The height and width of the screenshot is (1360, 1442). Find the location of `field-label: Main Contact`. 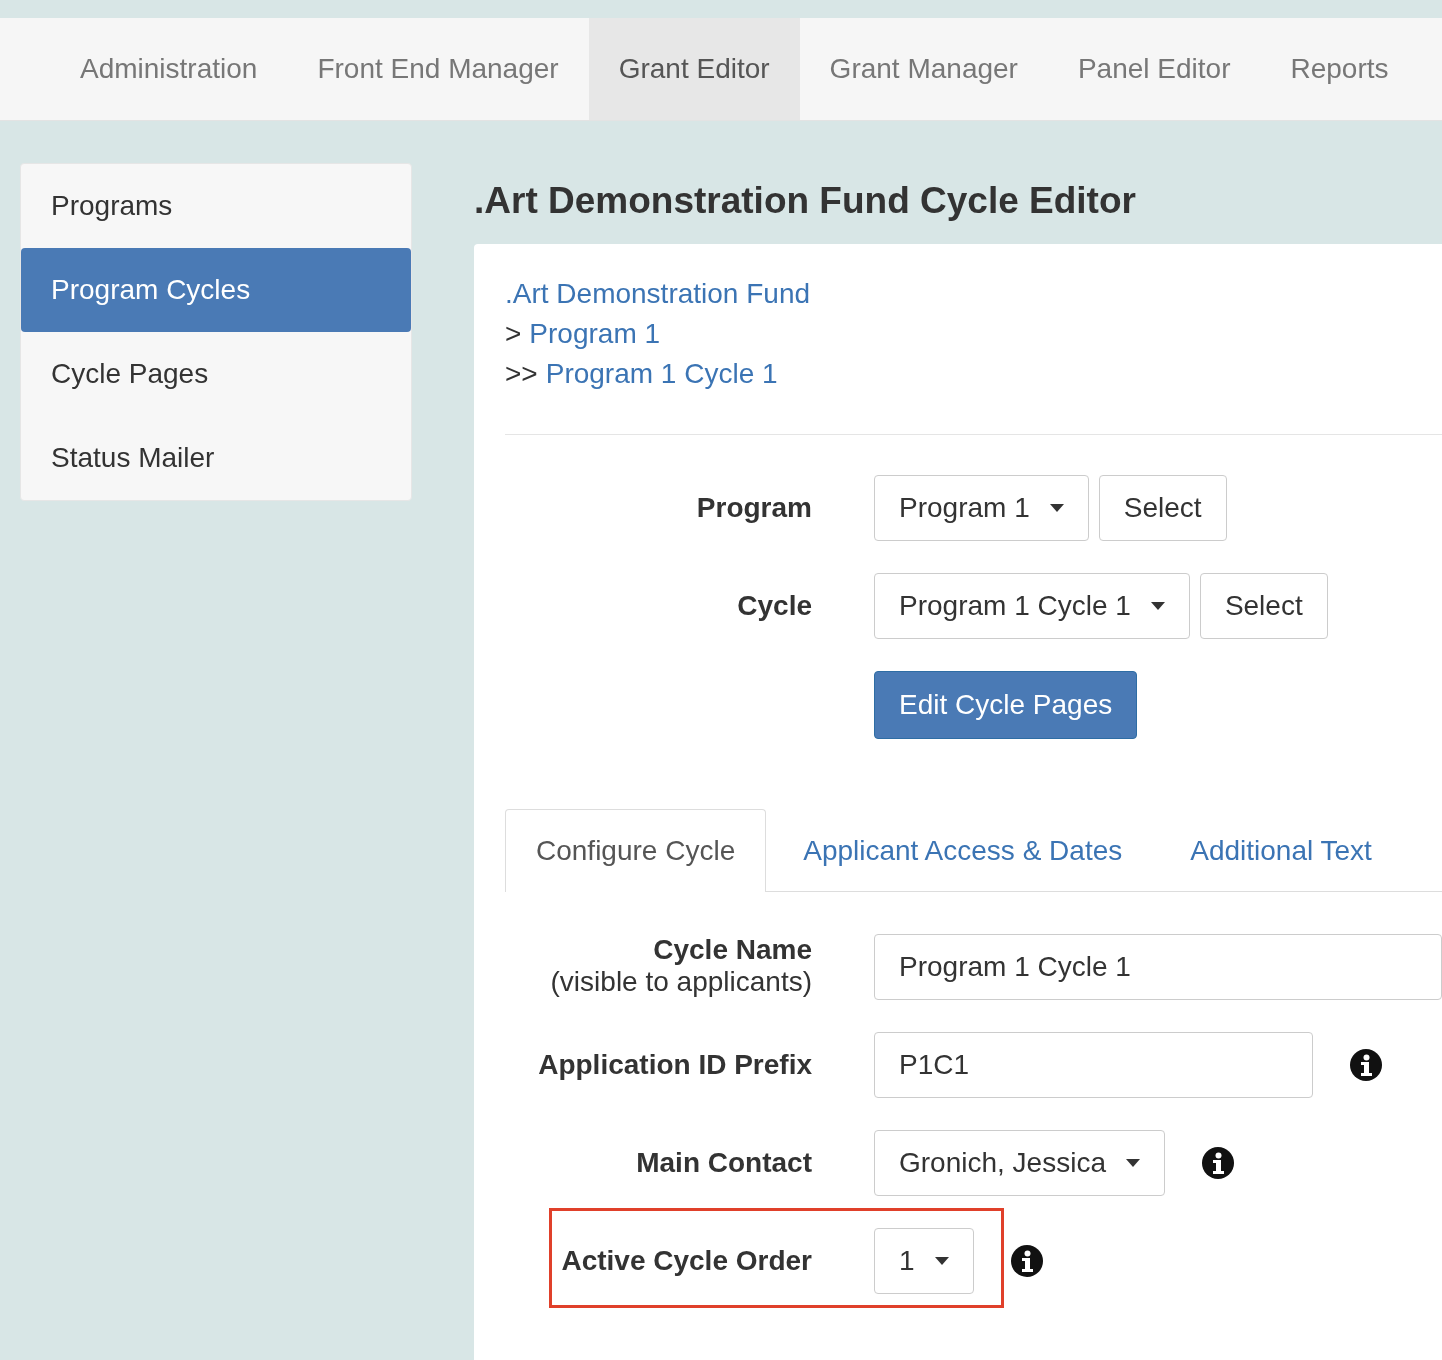

field-label: Main Contact is located at coordinates (723, 1163).